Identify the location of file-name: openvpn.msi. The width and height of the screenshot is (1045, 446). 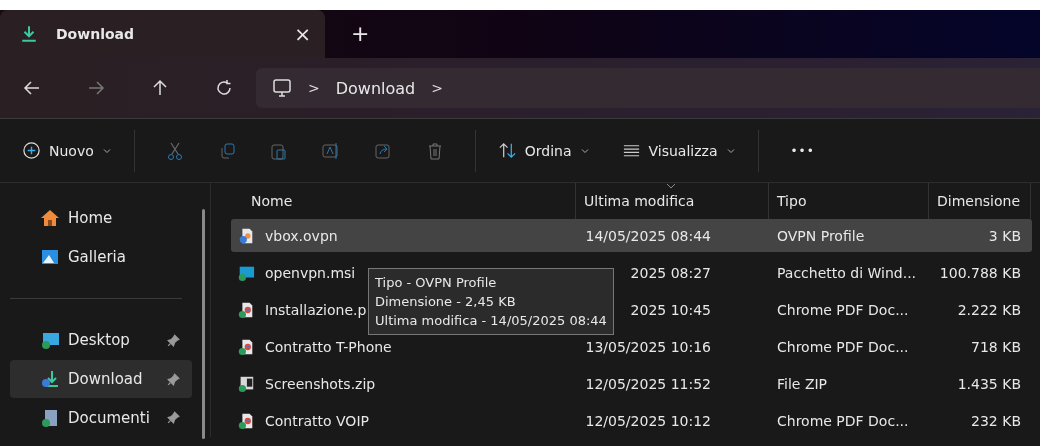
(310, 272).